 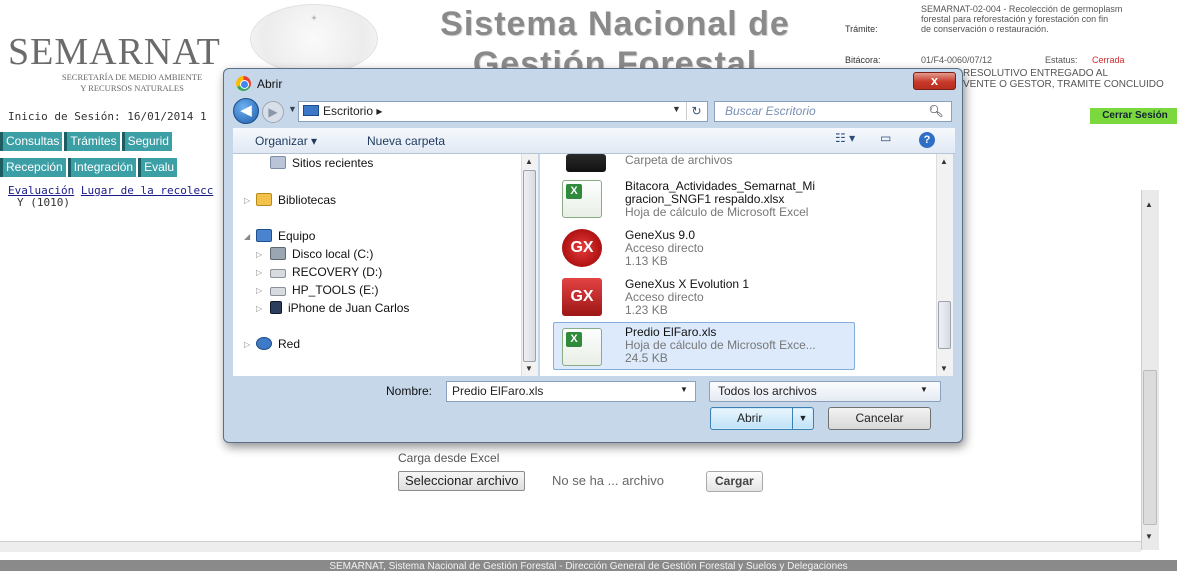 I want to click on local-disk-icon, so click(x=278, y=253).